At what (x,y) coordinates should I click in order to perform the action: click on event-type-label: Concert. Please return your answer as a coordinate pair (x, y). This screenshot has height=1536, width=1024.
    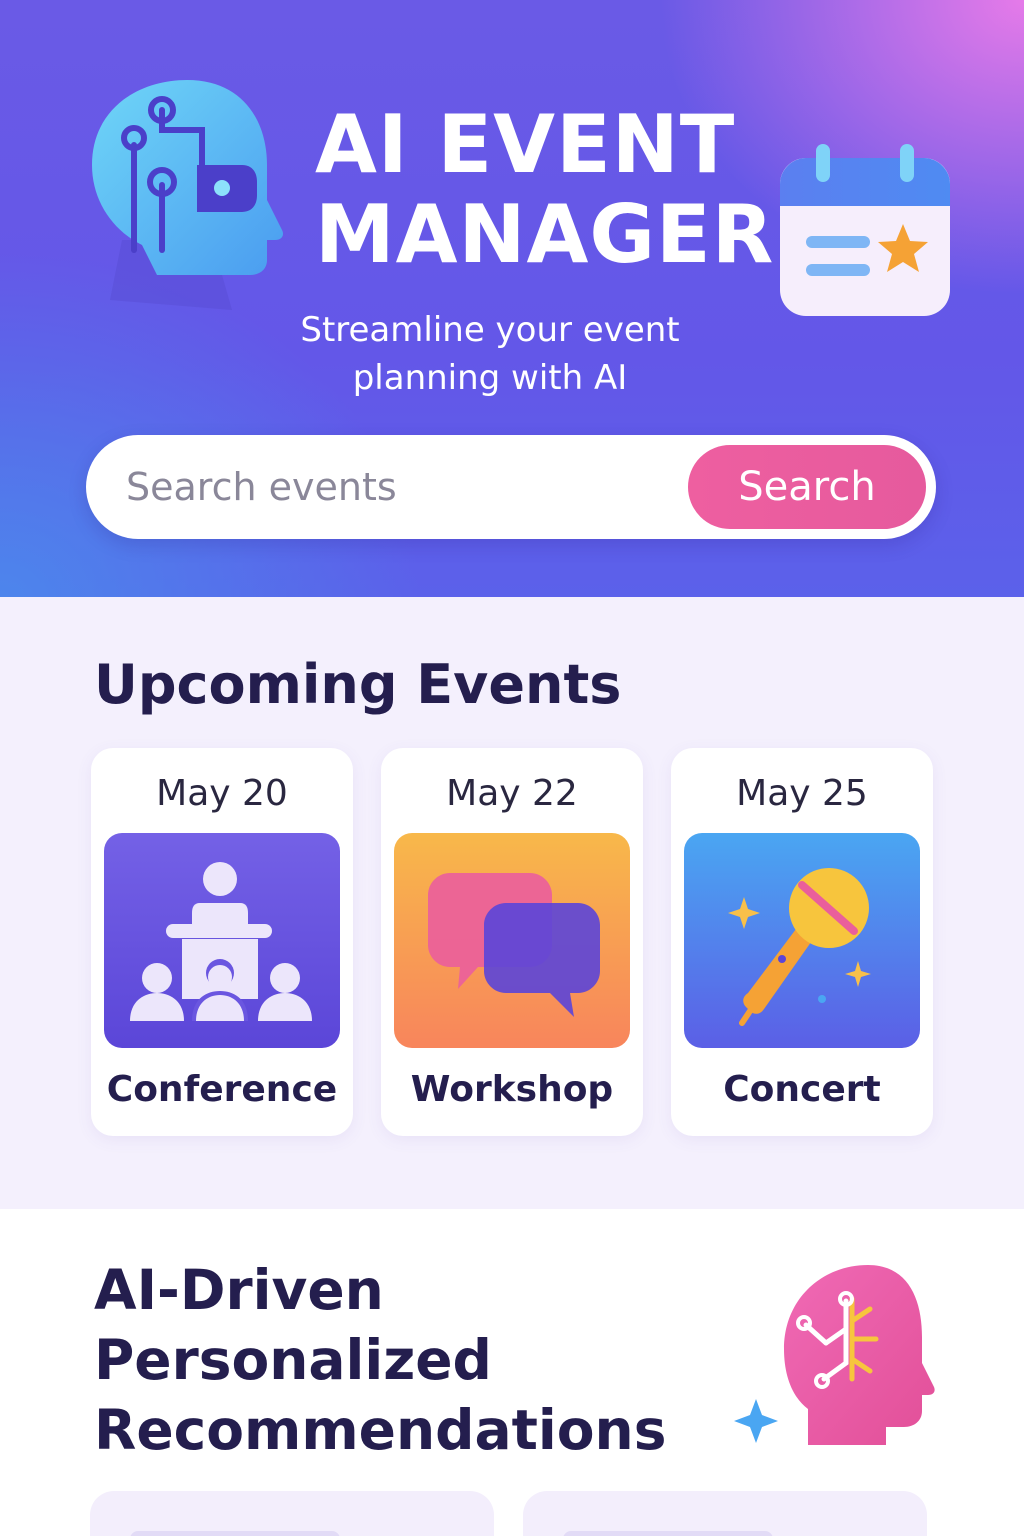
    Looking at the image, I should click on (802, 1089).